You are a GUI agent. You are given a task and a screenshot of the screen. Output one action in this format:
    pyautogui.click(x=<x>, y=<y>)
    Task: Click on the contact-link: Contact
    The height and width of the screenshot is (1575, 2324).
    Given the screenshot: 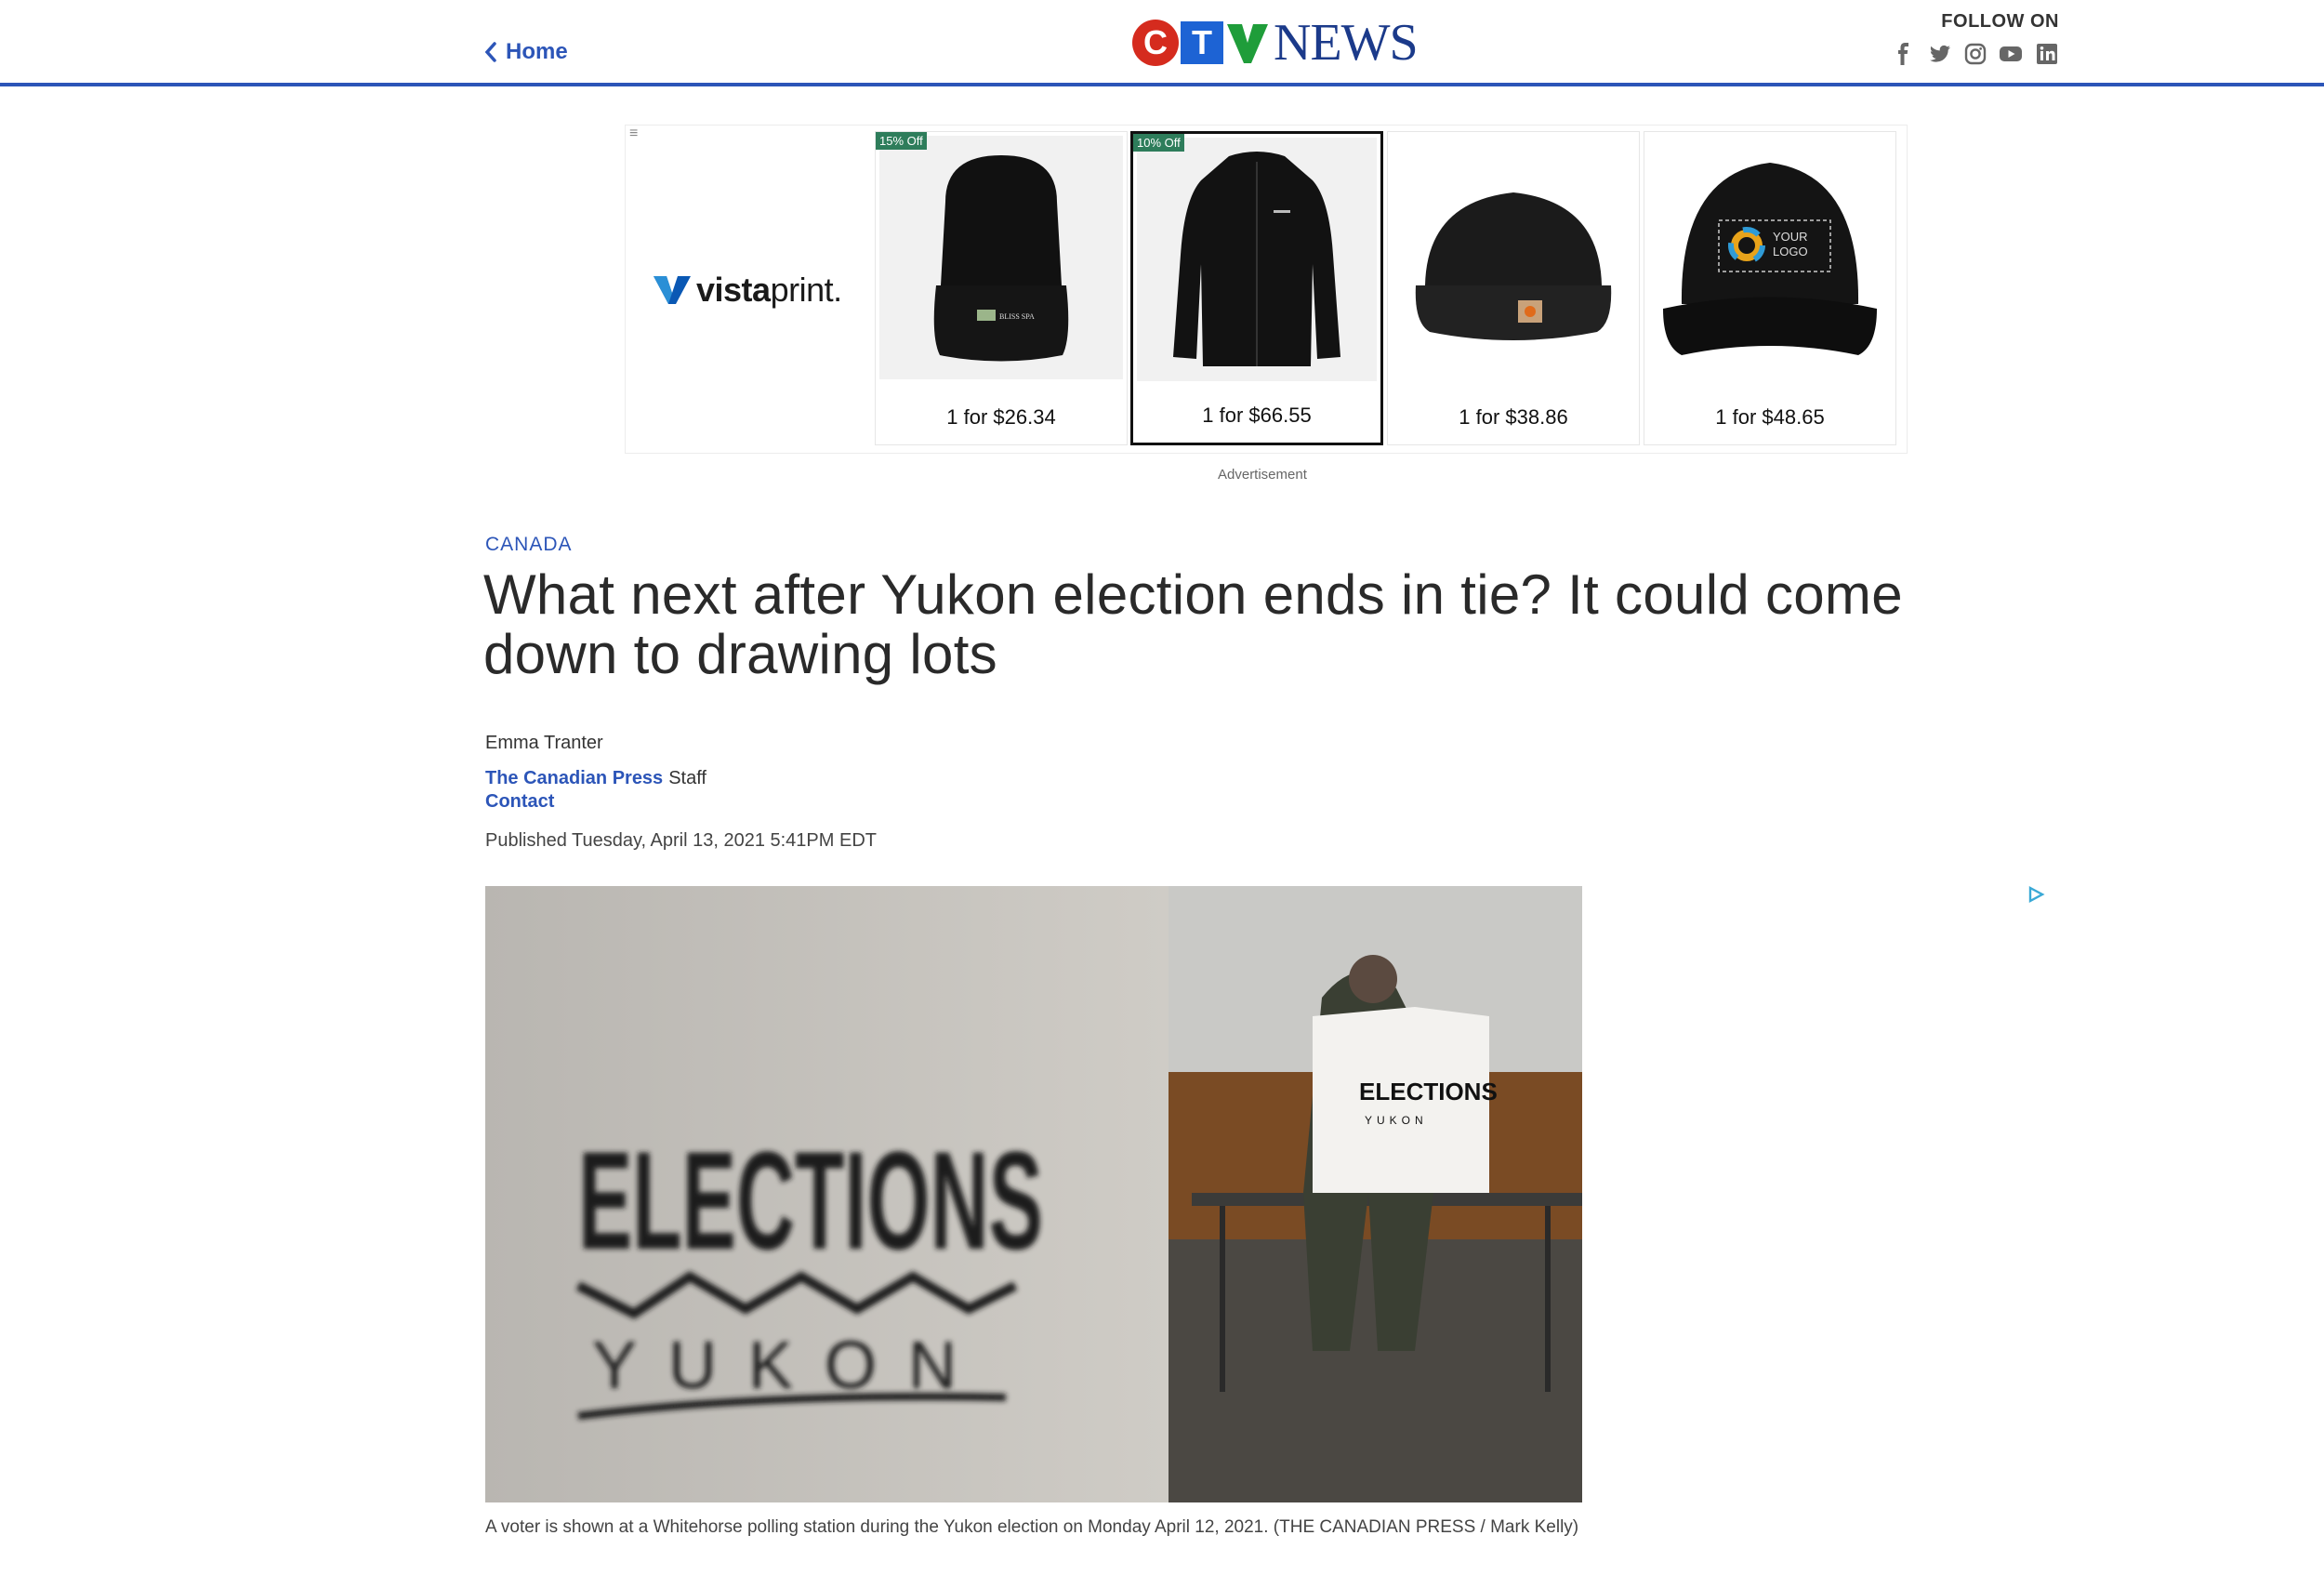 What is the action you would take?
    pyautogui.click(x=519, y=802)
    